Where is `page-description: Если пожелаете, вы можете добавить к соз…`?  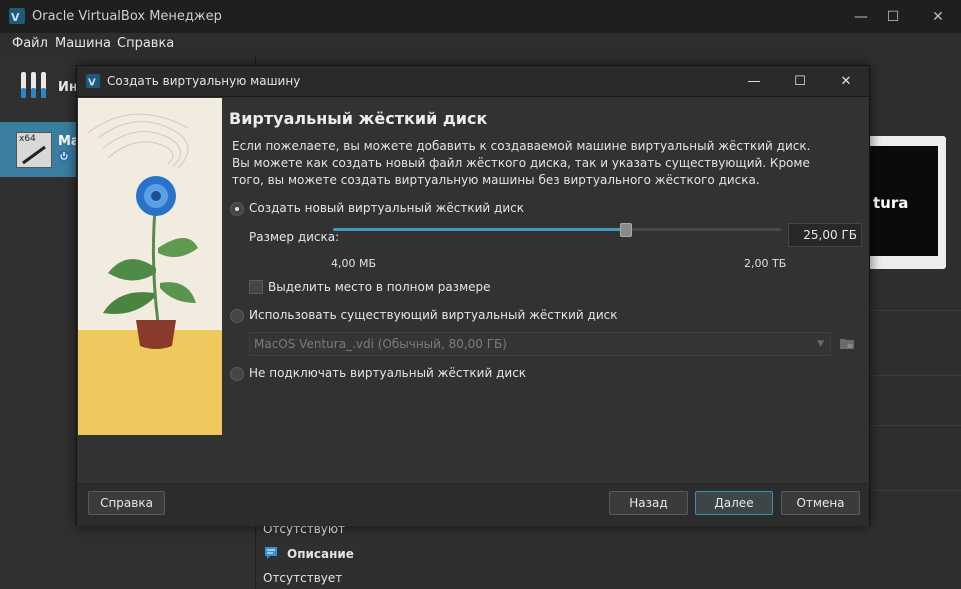
page-description: Если пожелаете, вы можете добавить к соз… is located at coordinates (521, 163).